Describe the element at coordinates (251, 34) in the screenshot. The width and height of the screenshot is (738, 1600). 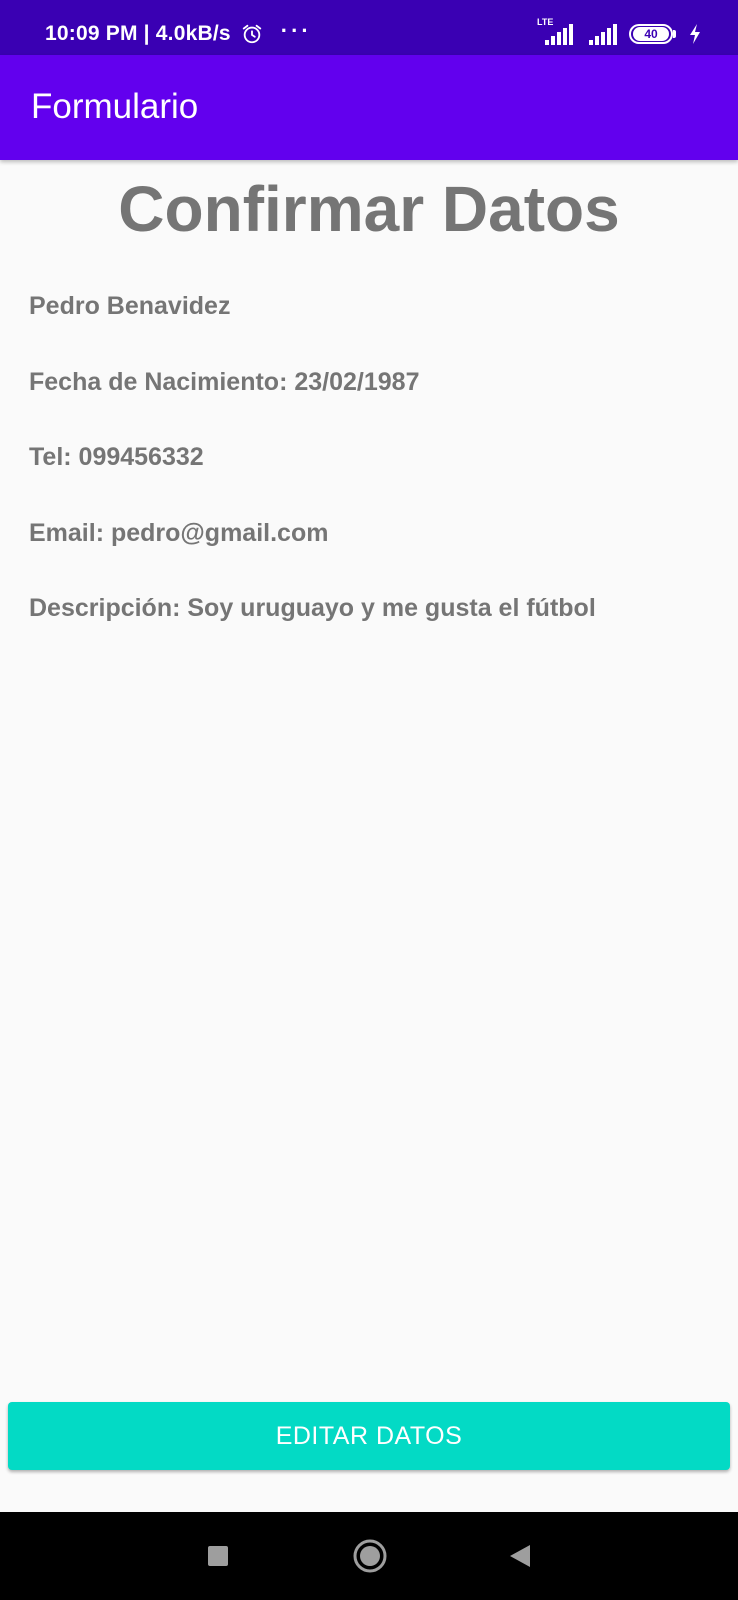
I see `alarm-clock-icon` at that location.